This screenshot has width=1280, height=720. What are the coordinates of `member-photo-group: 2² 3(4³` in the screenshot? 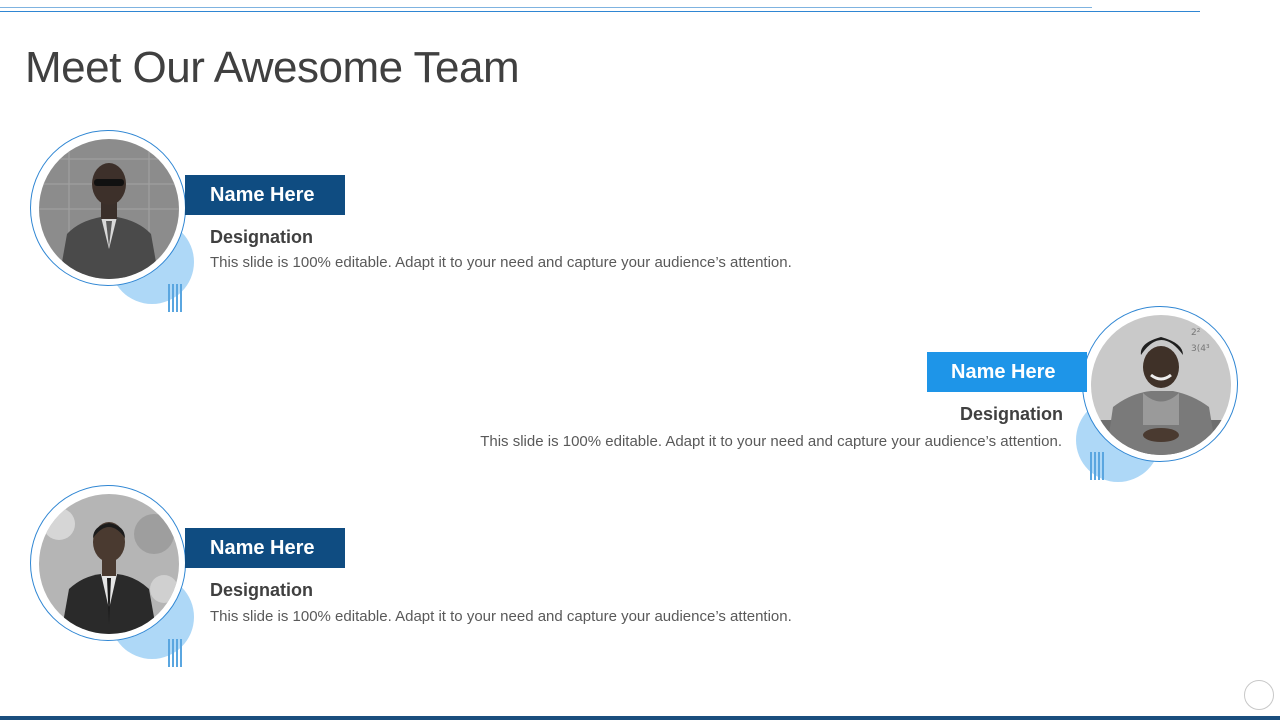 It's located at (1159, 396).